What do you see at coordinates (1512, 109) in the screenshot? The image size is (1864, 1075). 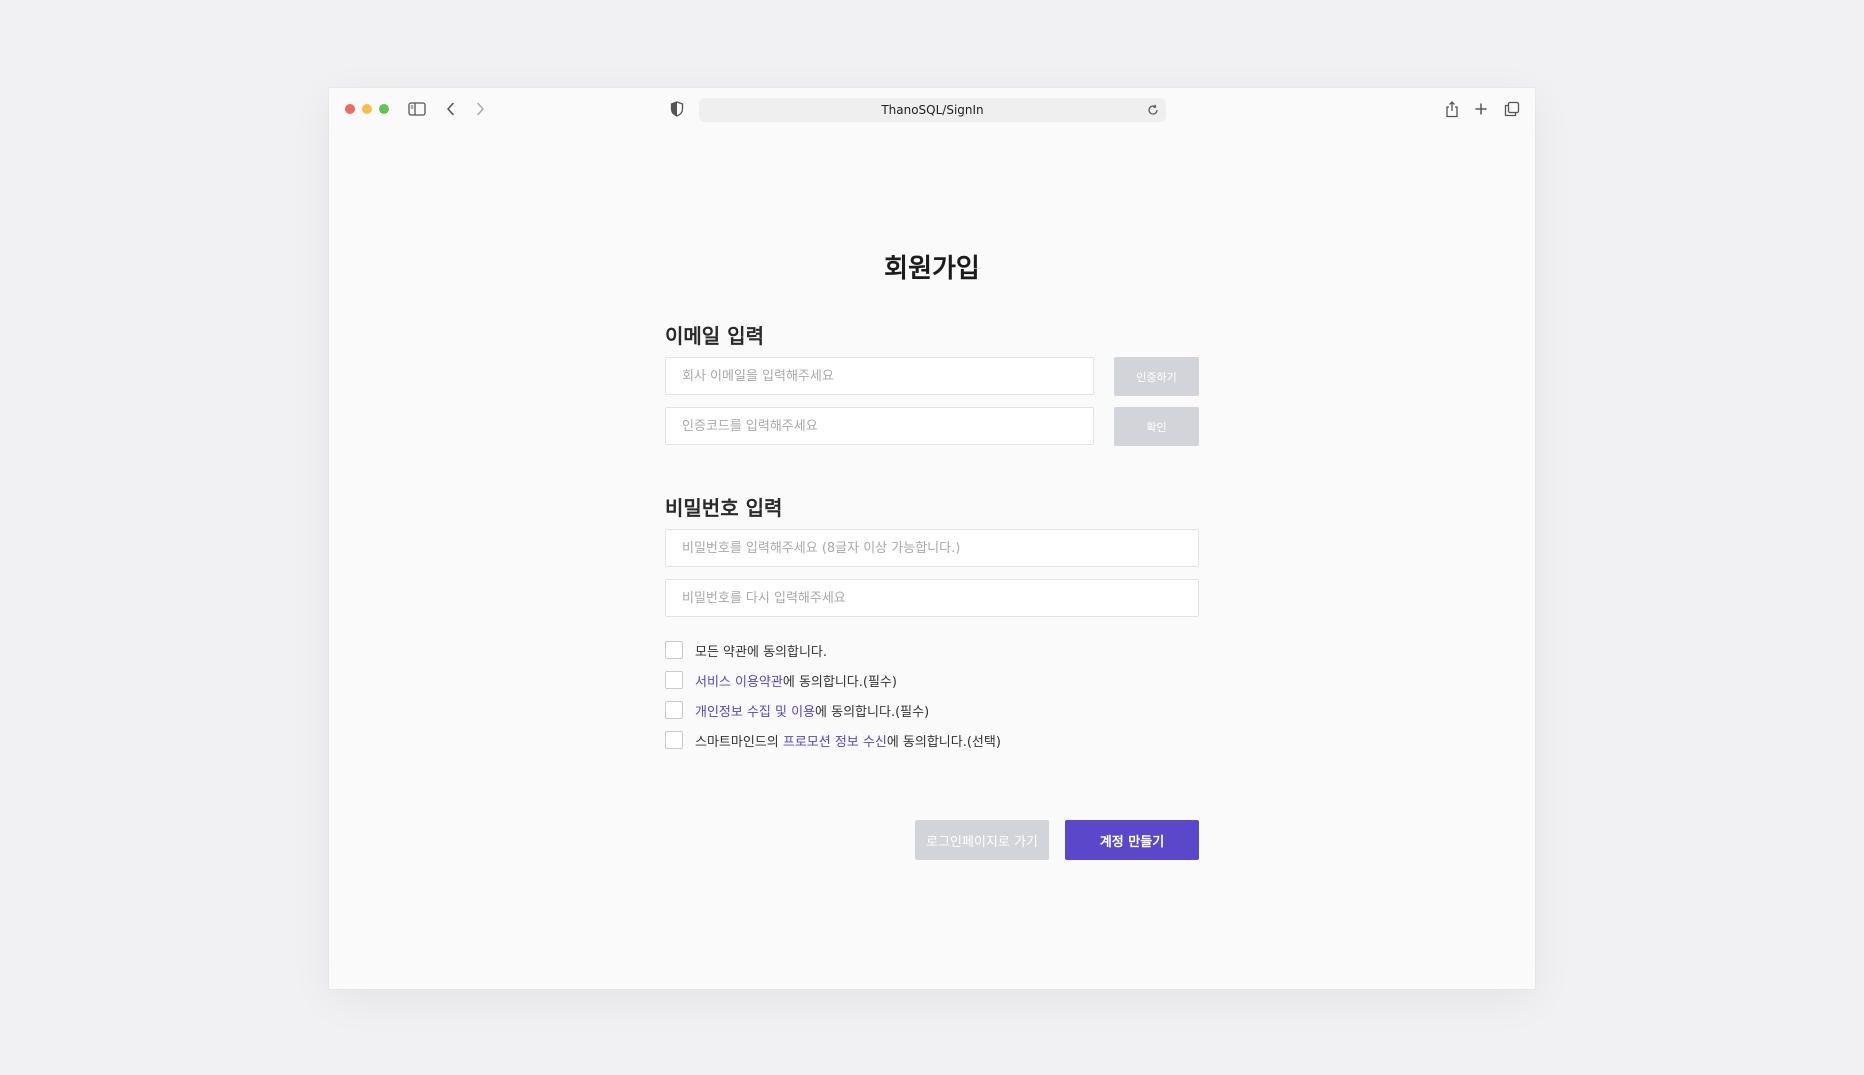 I see `tabs-overview-icon` at bounding box center [1512, 109].